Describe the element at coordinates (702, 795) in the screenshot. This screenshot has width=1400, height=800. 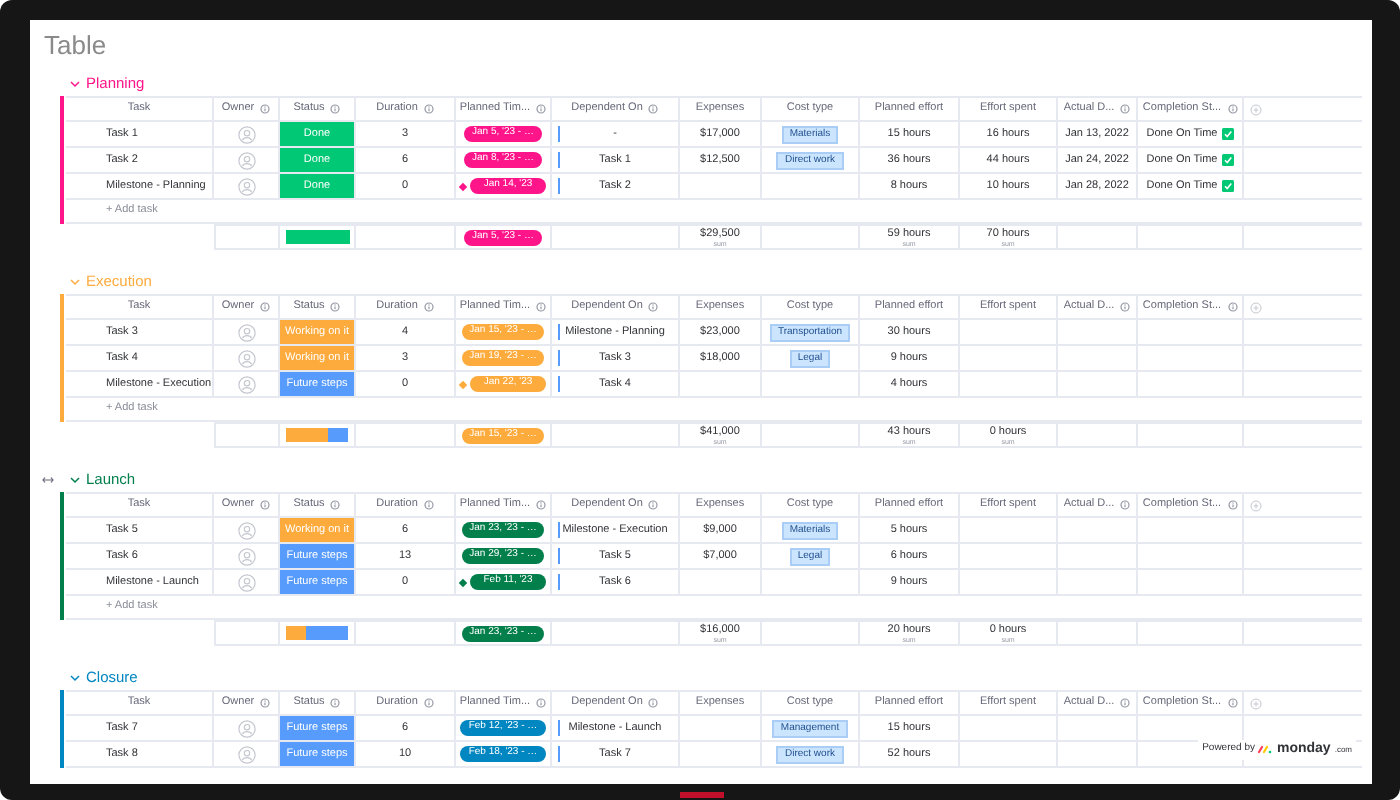
I see `power-light` at that location.